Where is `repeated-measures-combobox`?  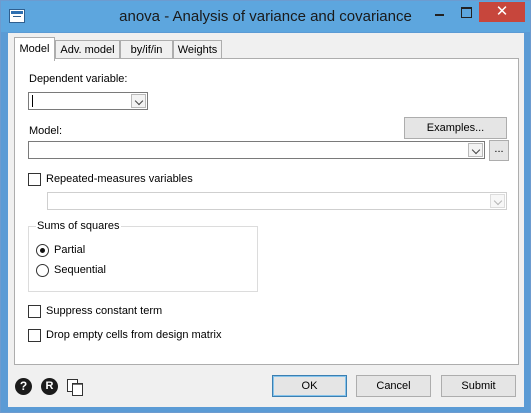 repeated-measures-combobox is located at coordinates (277, 201).